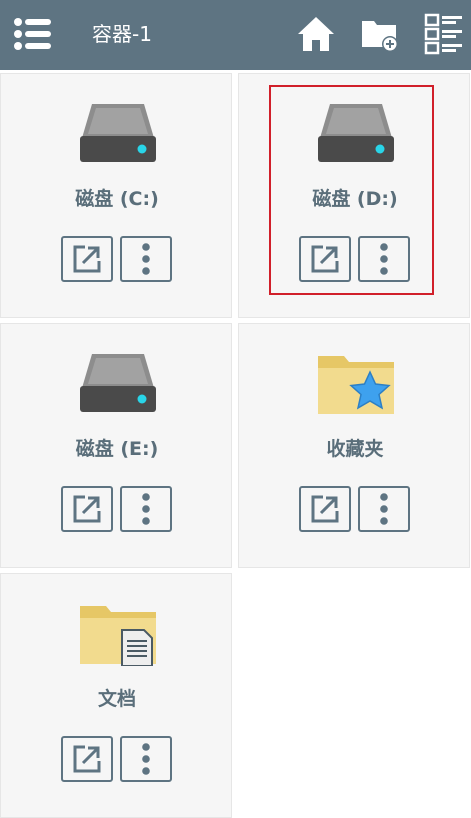 Image resolution: width=471 pixels, height=818 pixels. I want to click on menu-button, so click(33, 34).